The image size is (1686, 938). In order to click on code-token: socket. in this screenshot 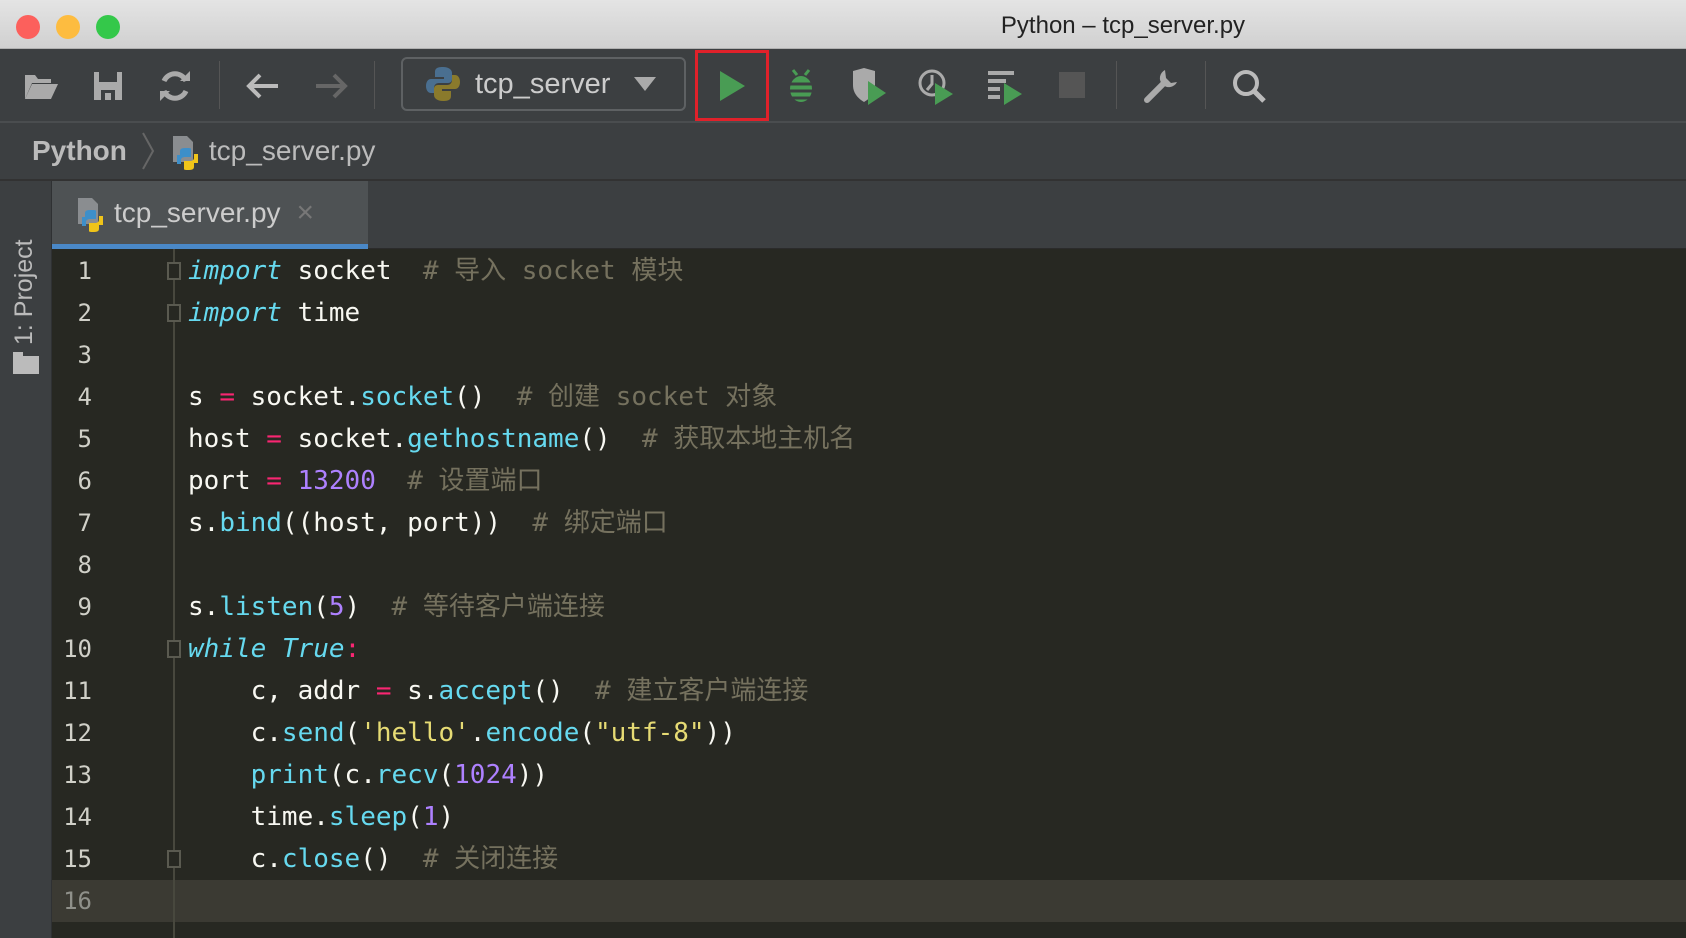, I will do `click(297, 397)`.